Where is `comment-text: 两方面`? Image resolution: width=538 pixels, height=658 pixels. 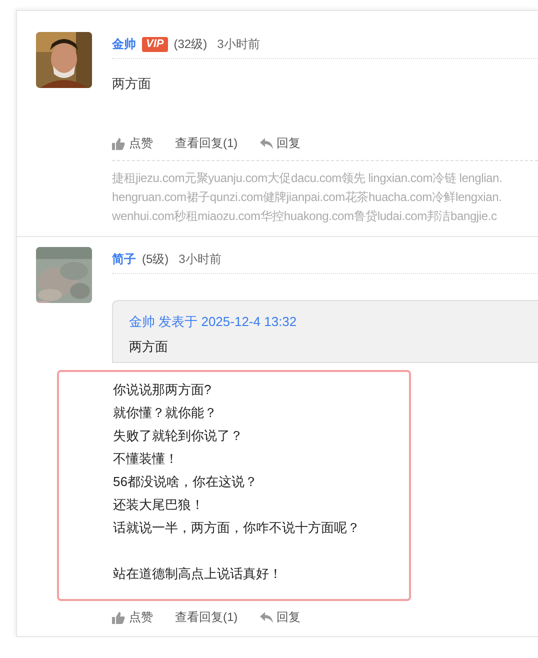
comment-text: 两方面 is located at coordinates (132, 84).